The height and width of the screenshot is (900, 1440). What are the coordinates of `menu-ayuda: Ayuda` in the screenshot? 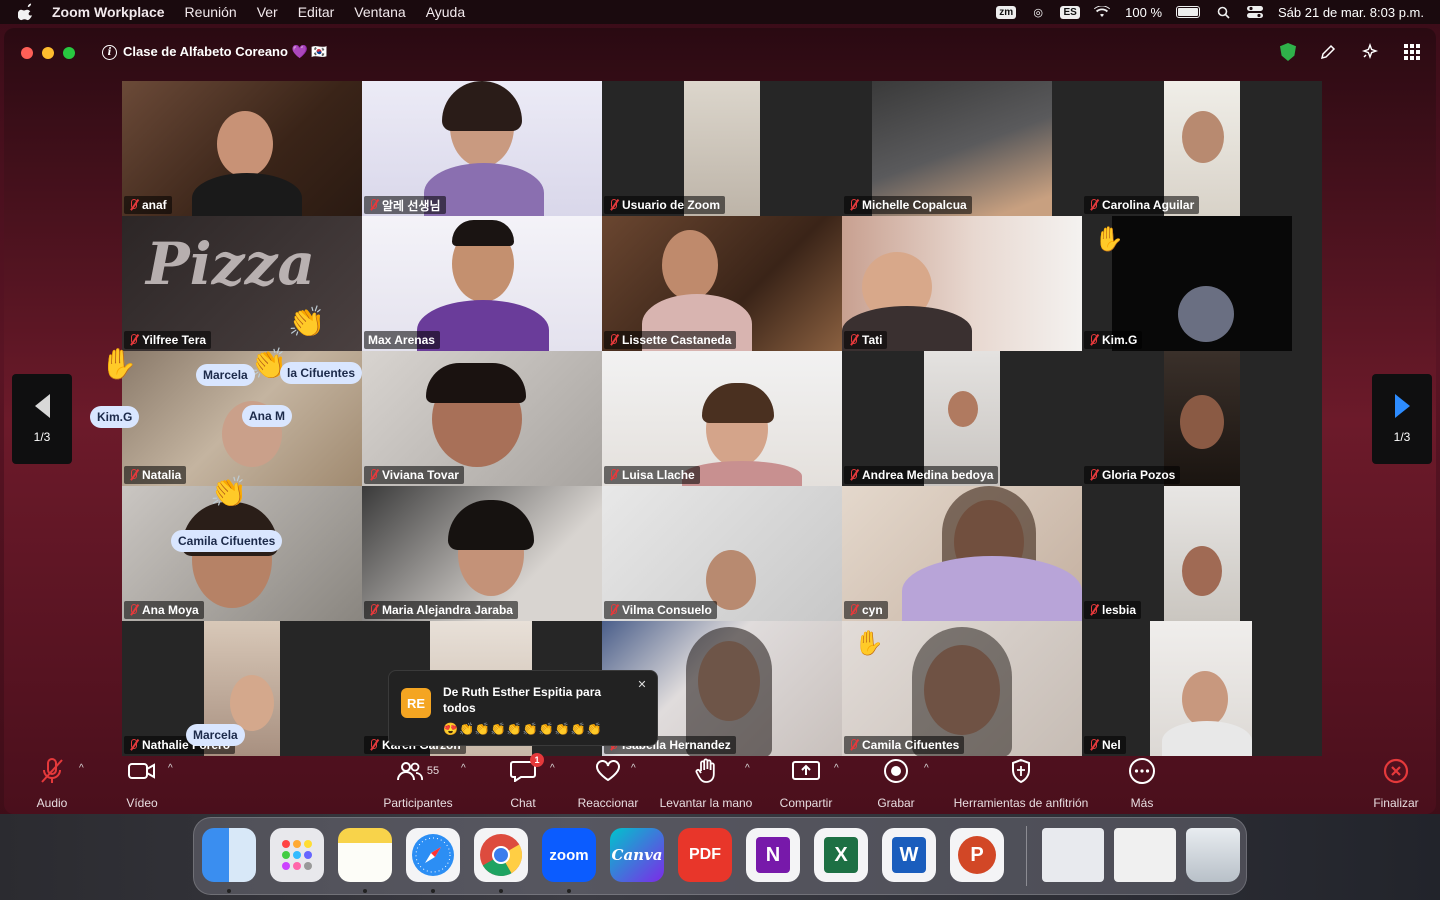 It's located at (445, 12).